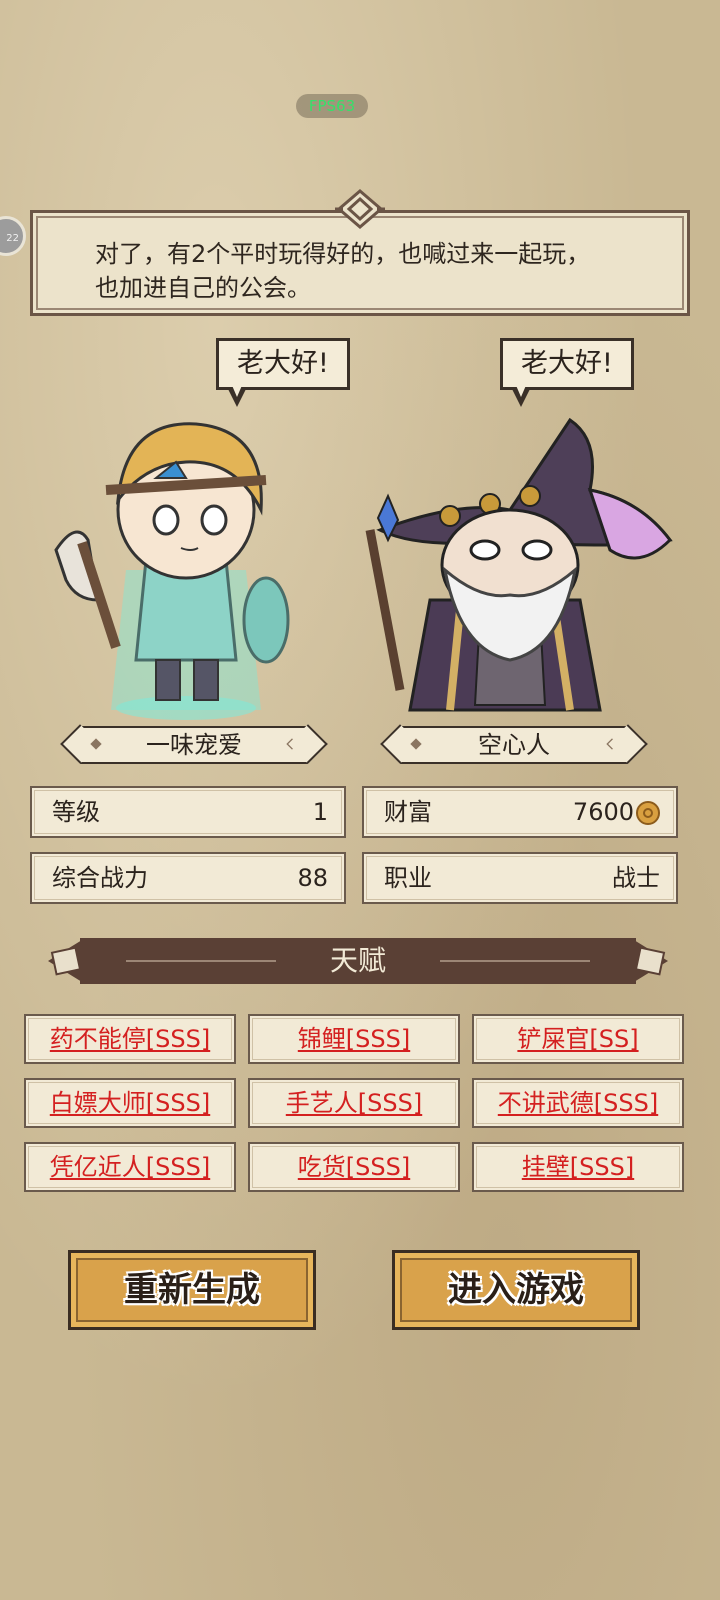  What do you see at coordinates (408, 878) in the screenshot?
I see `job-label: 职业` at bounding box center [408, 878].